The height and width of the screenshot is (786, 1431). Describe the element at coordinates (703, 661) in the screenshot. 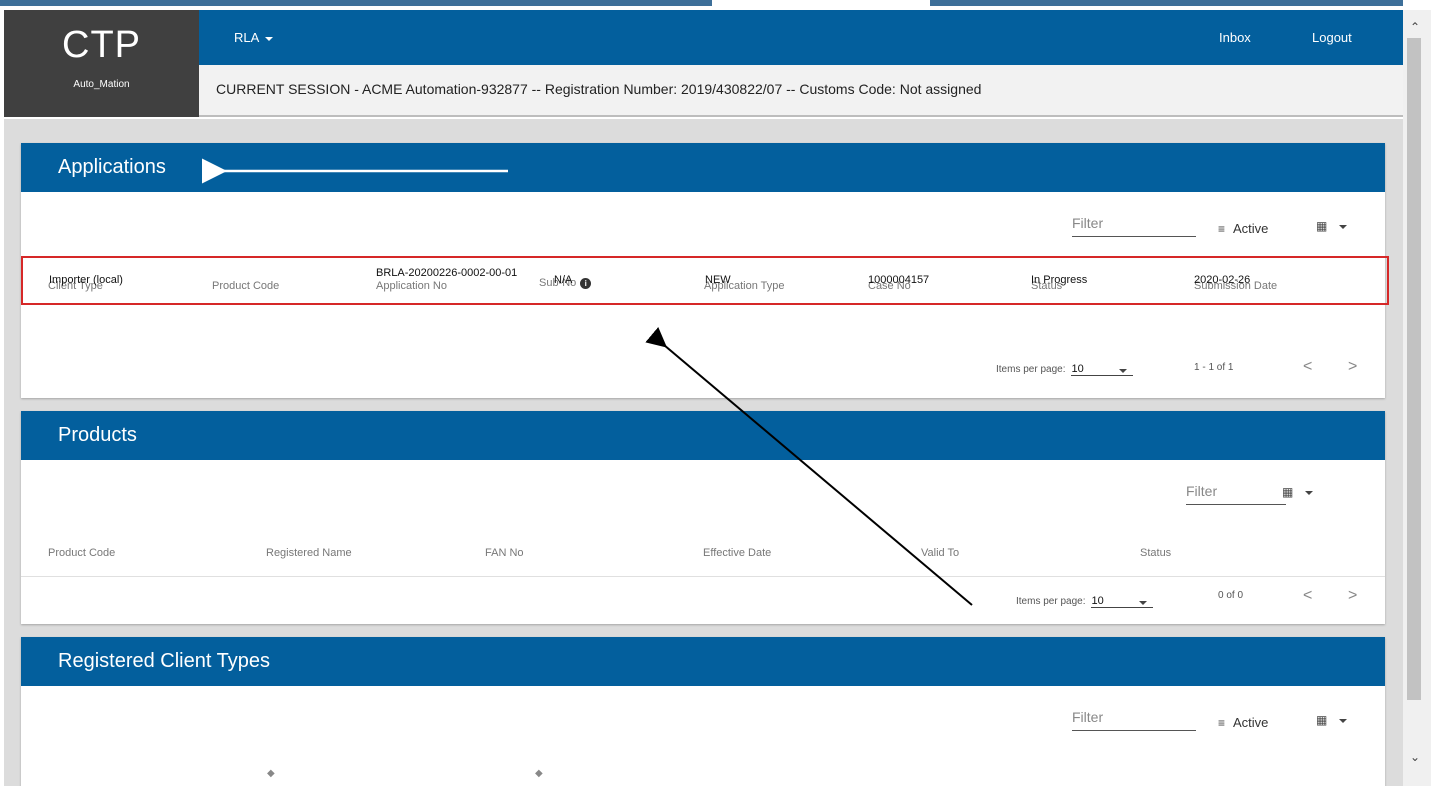

I see `client-types-title: Registered Client Types` at that location.